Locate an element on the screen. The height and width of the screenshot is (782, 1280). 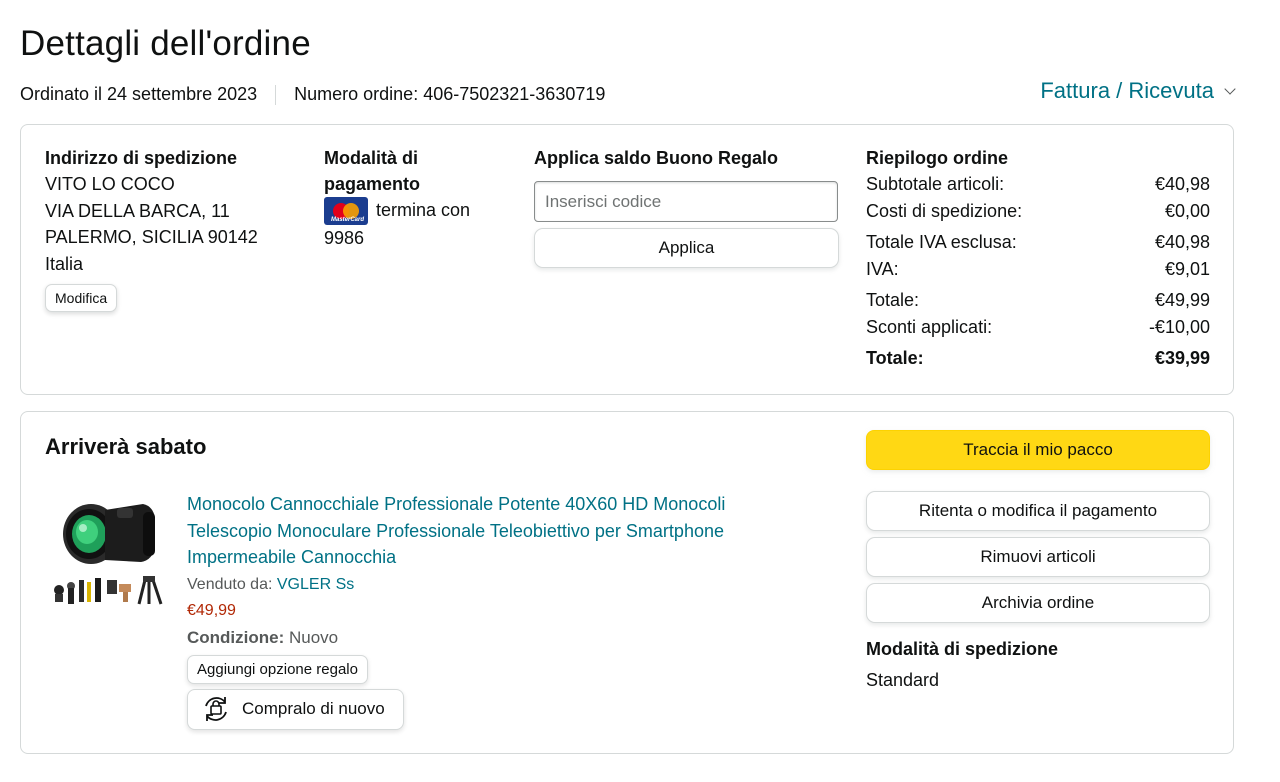
shipping-method-value: Standard is located at coordinates (903, 680).